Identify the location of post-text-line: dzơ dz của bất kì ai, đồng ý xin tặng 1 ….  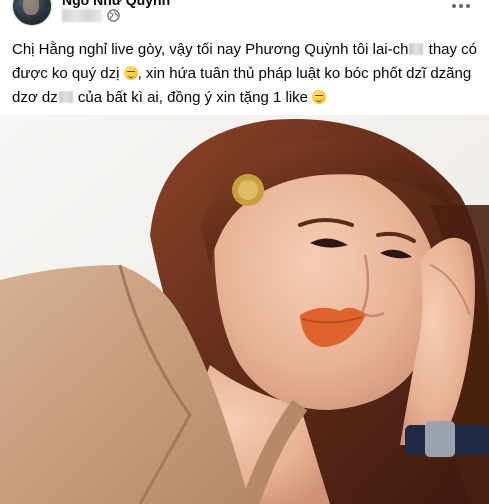
(247, 98).